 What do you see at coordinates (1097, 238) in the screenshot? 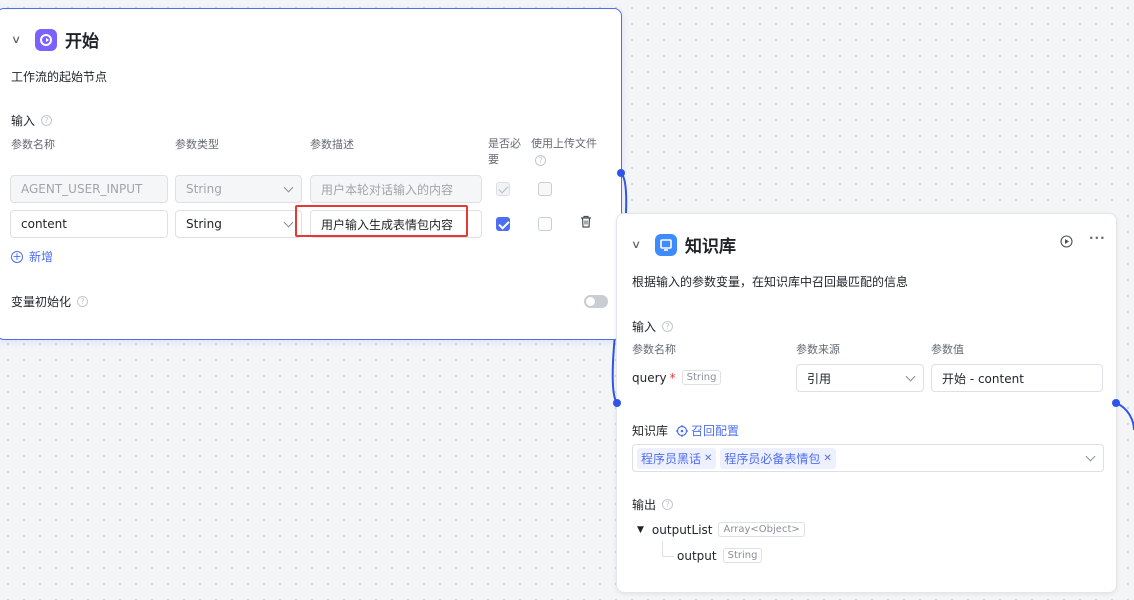
I see `more-icon: ···` at bounding box center [1097, 238].